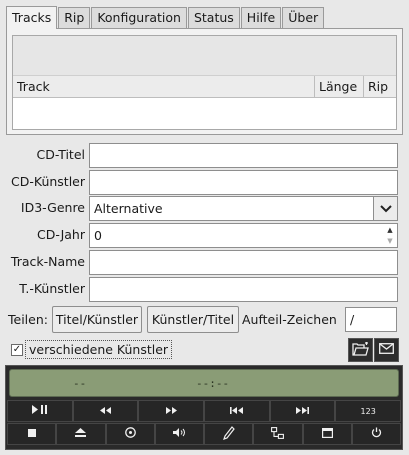 The height and width of the screenshot is (455, 409). Describe the element at coordinates (98, 235) in the screenshot. I see `year-value: 0` at that location.